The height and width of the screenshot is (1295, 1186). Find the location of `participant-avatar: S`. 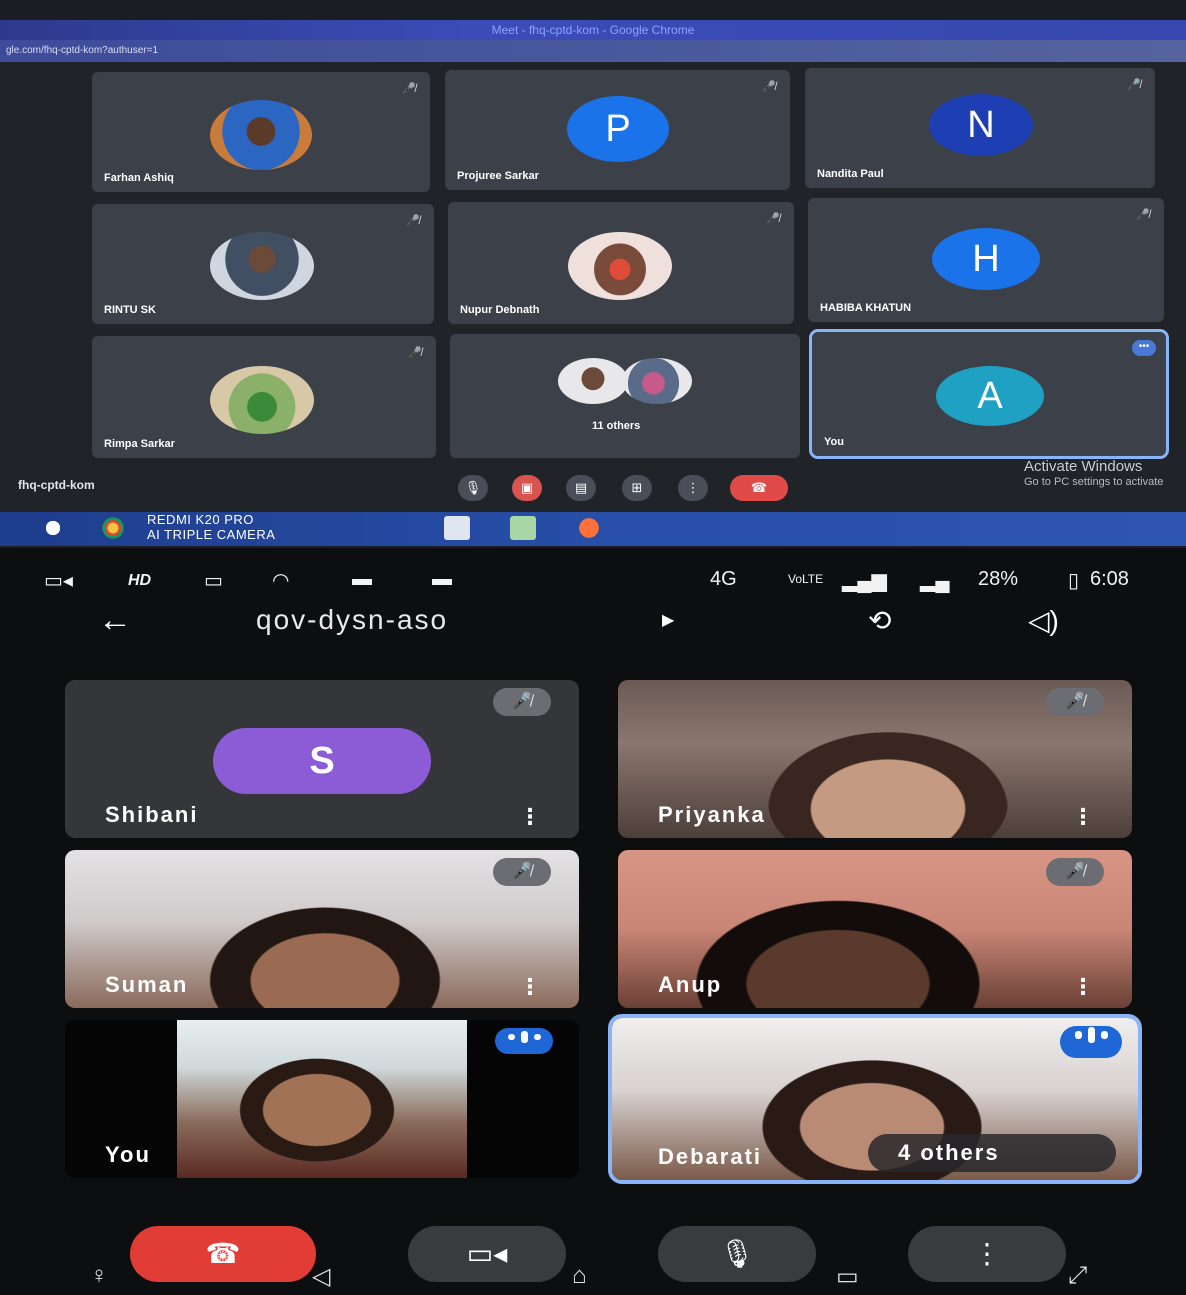

participant-avatar: S is located at coordinates (322, 761).